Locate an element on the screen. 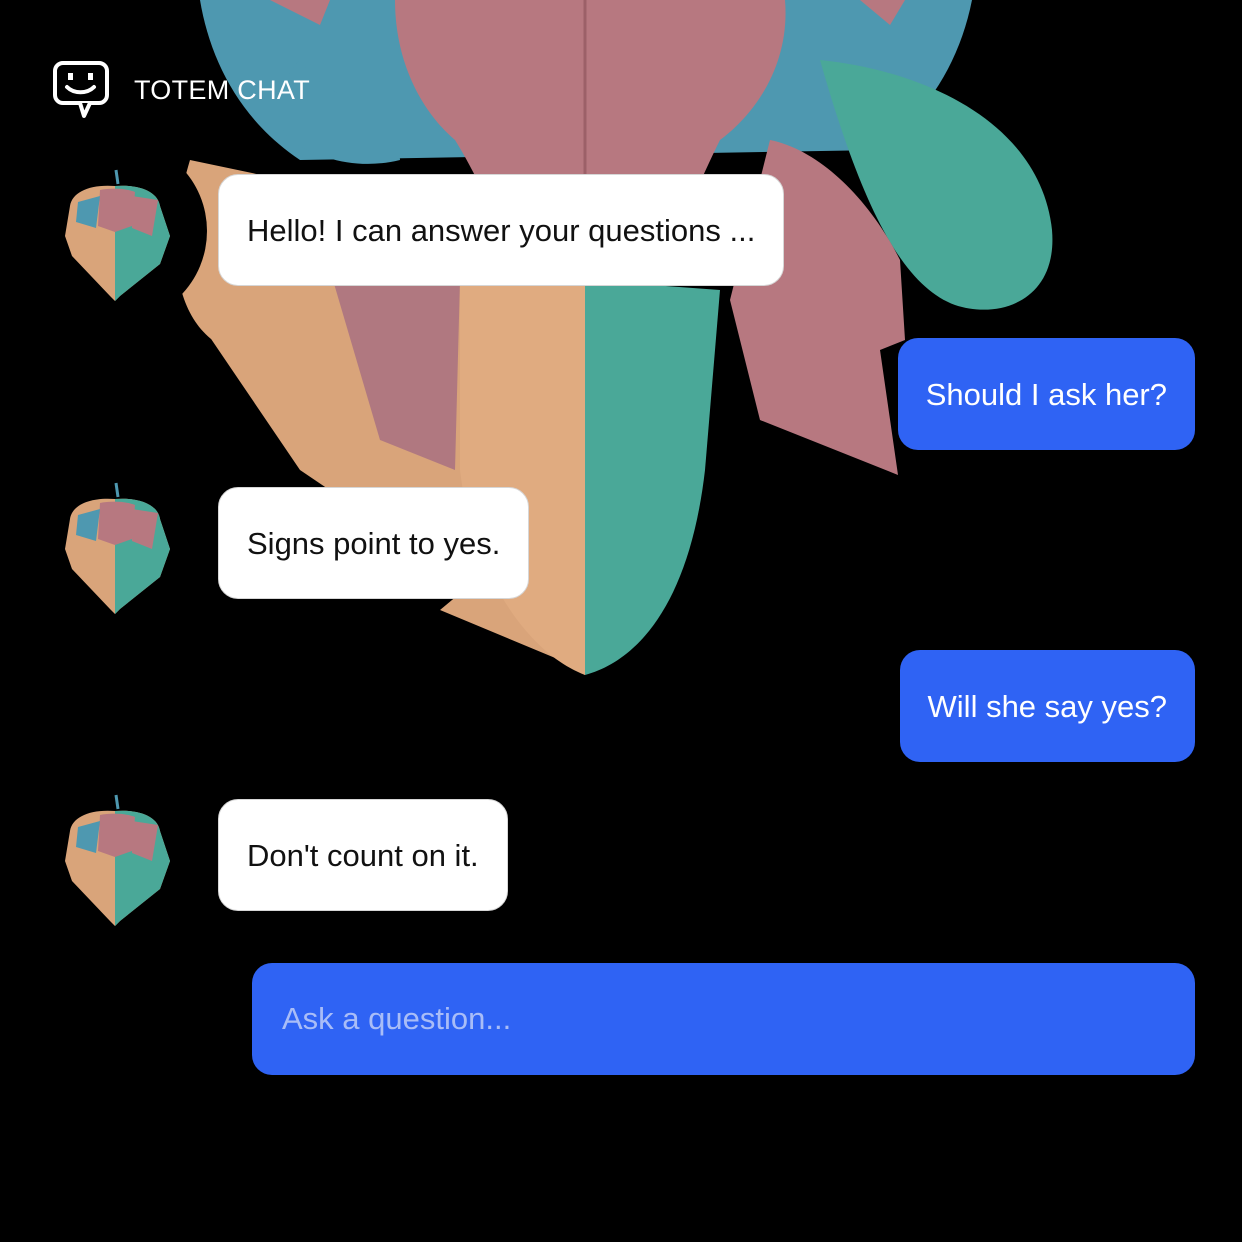  question-input is located at coordinates (723, 1019).